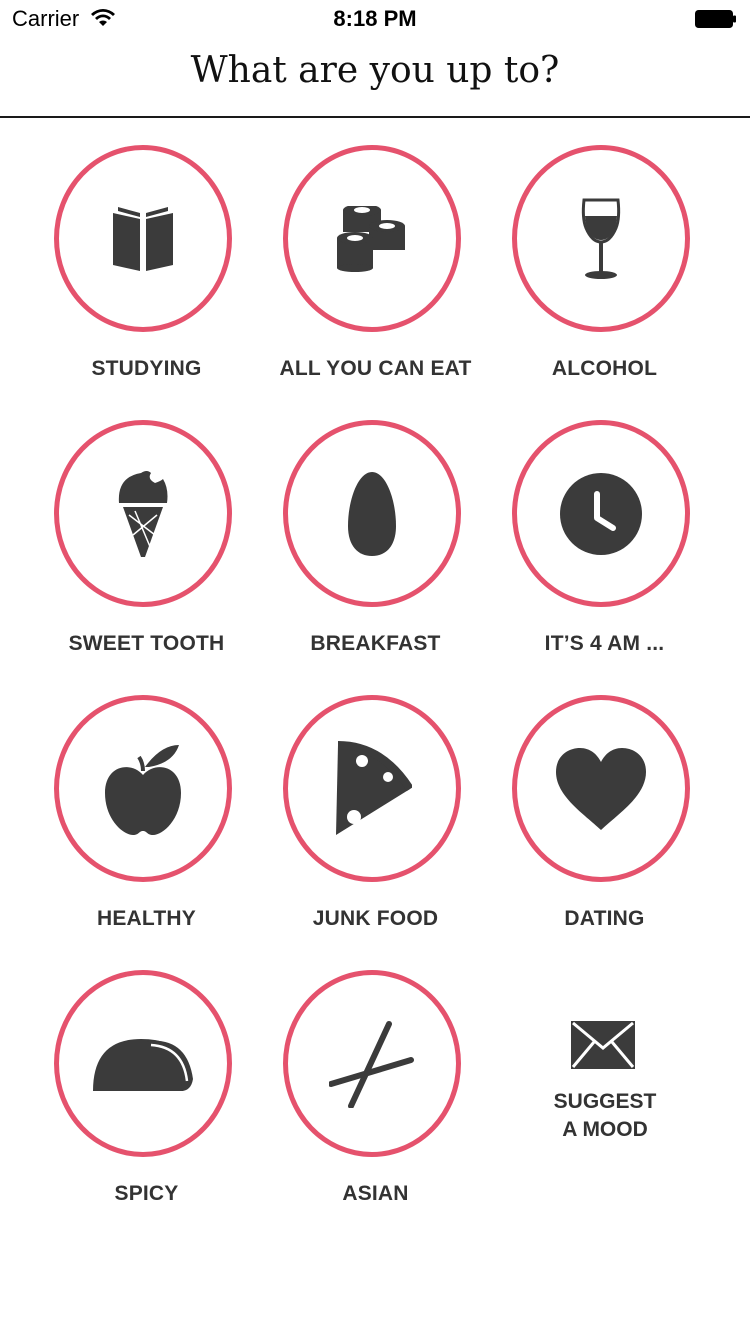  I want to click on battery-icon, so click(715, 19).